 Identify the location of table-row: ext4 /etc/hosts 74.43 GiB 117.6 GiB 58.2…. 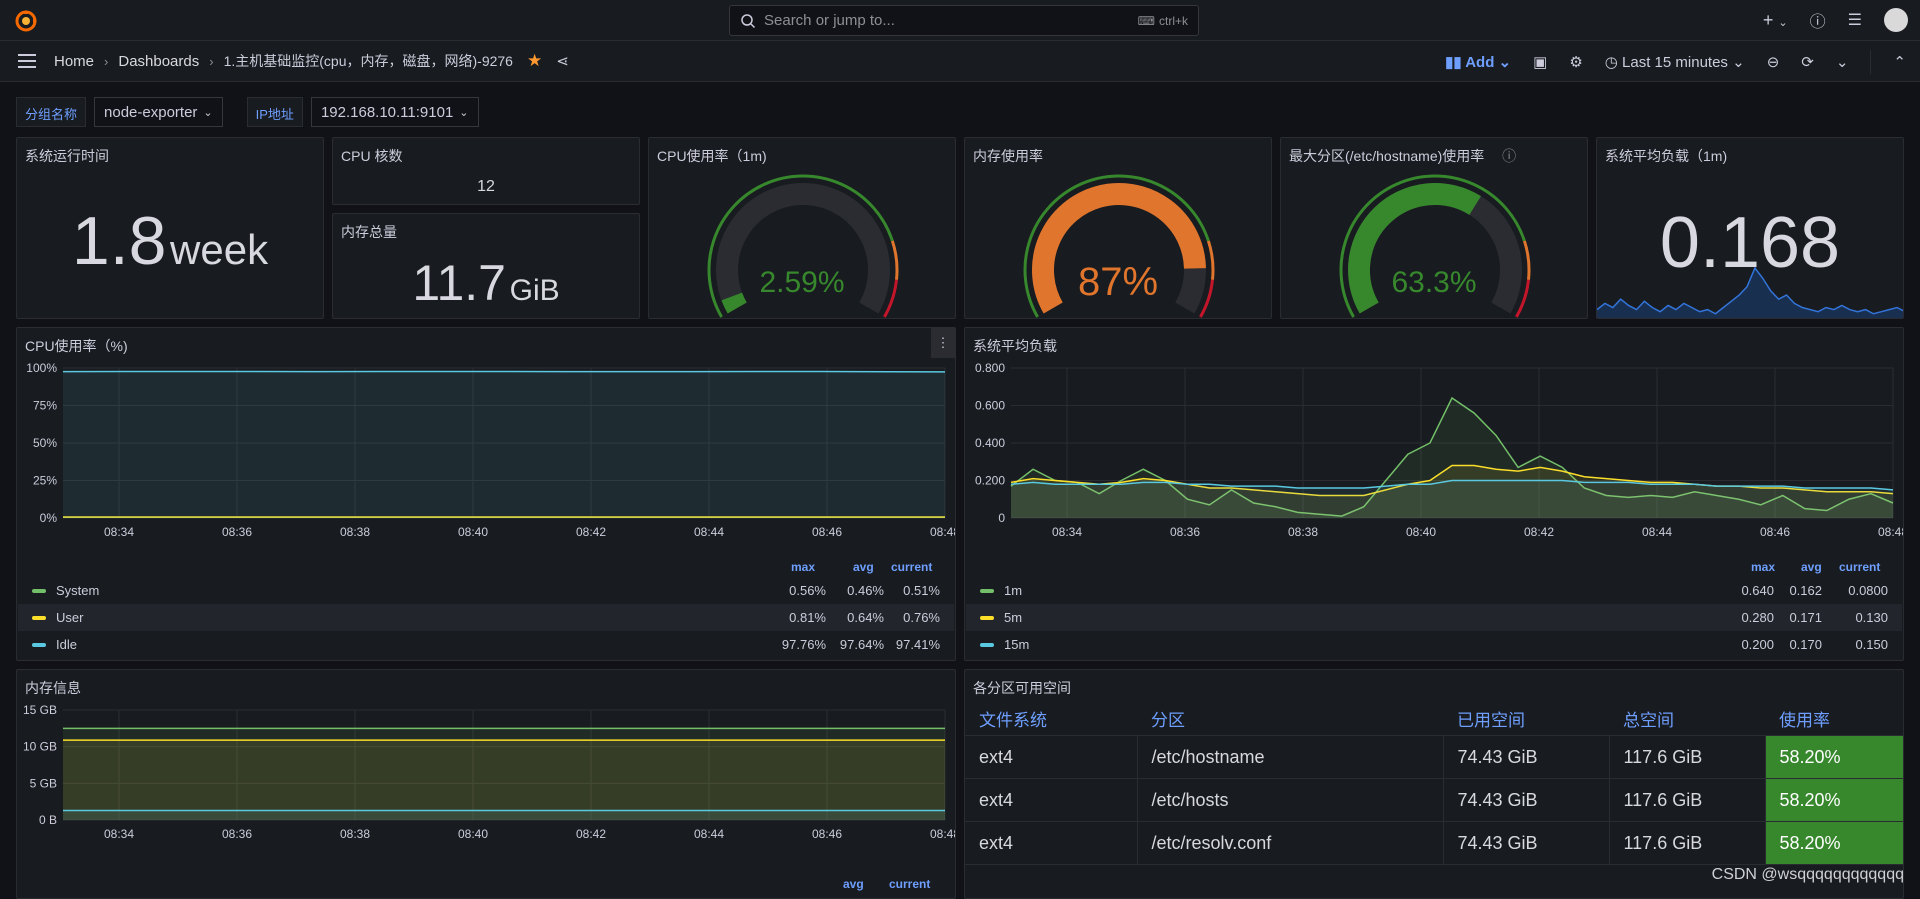
(1434, 800).